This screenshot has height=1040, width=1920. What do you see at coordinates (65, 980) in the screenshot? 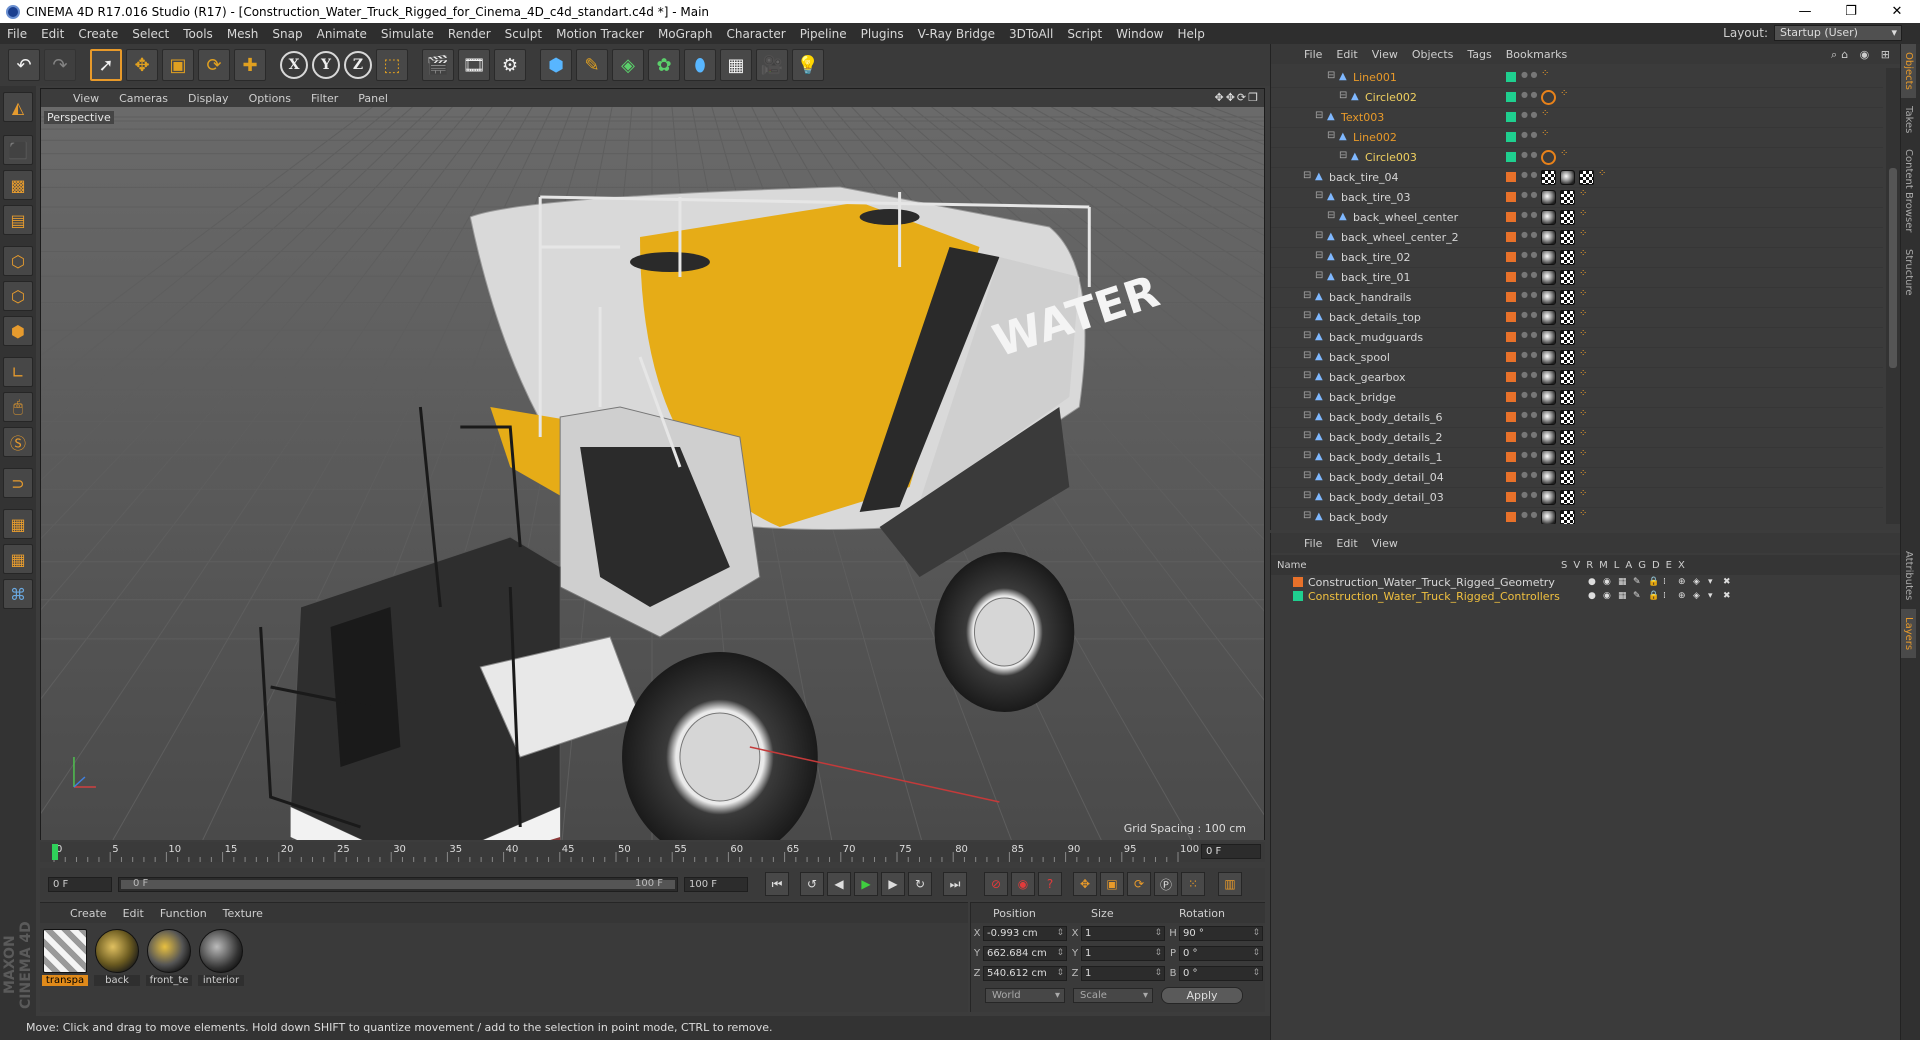
I see `material-label: transpa` at bounding box center [65, 980].